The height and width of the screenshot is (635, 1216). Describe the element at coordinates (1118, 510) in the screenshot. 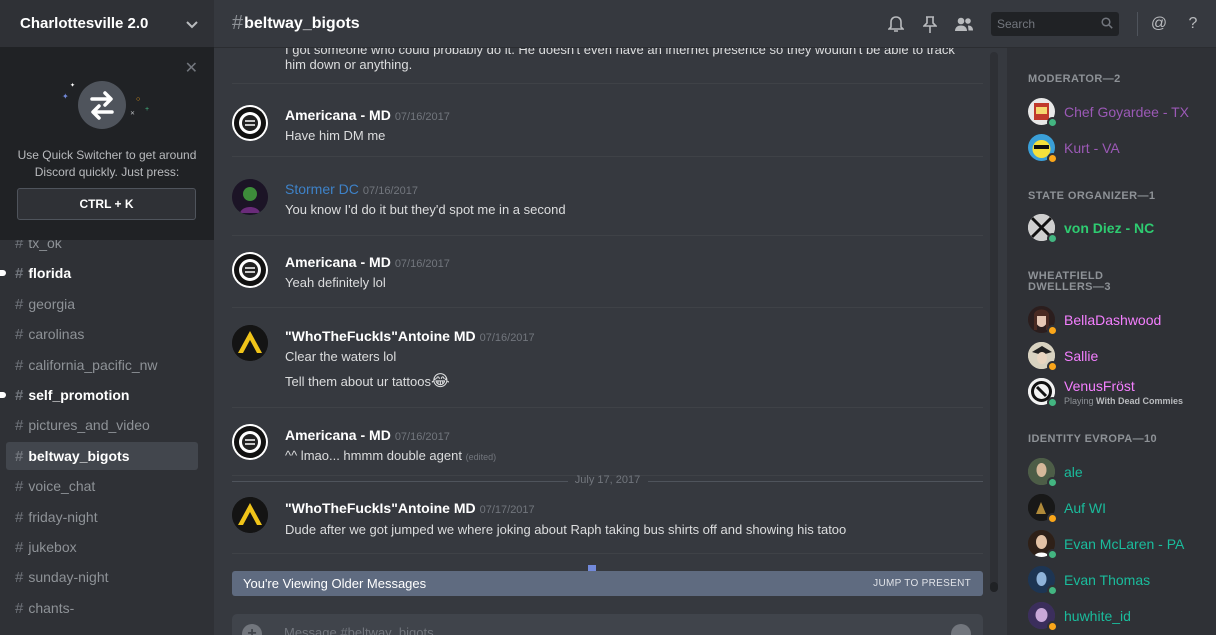

I see `member-item: Auf WI` at that location.